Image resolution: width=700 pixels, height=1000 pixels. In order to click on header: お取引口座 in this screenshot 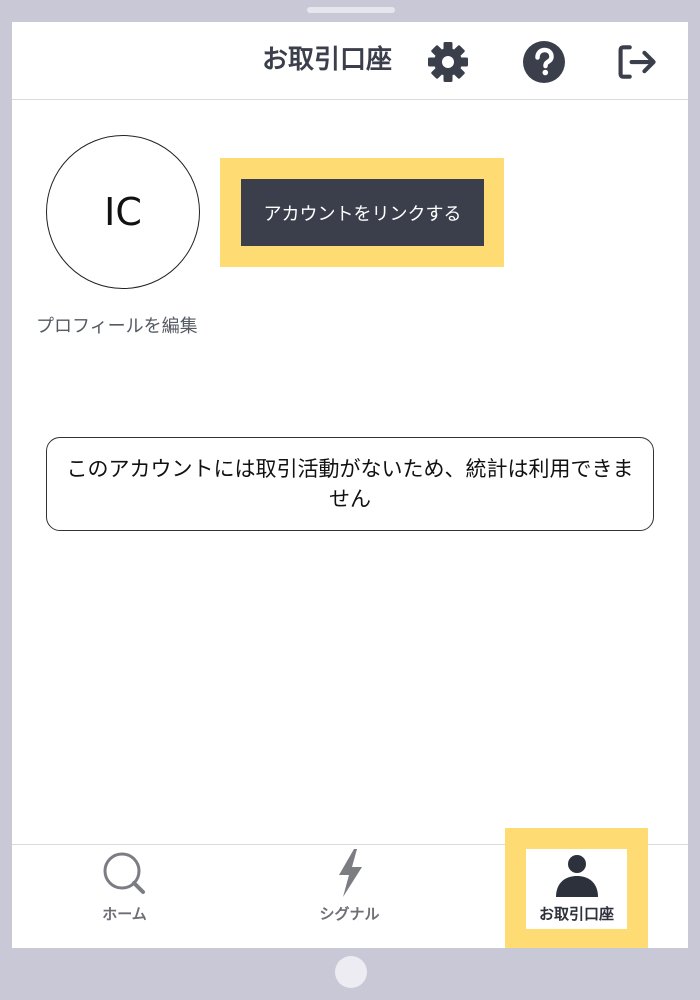, I will do `click(350, 61)`.